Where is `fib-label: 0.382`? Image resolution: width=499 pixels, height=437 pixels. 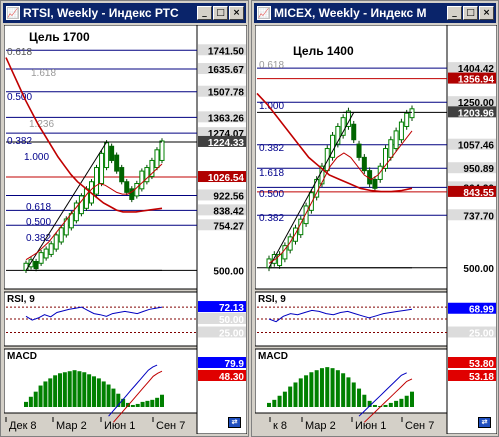 fib-label: 0.382 is located at coordinates (271, 218).